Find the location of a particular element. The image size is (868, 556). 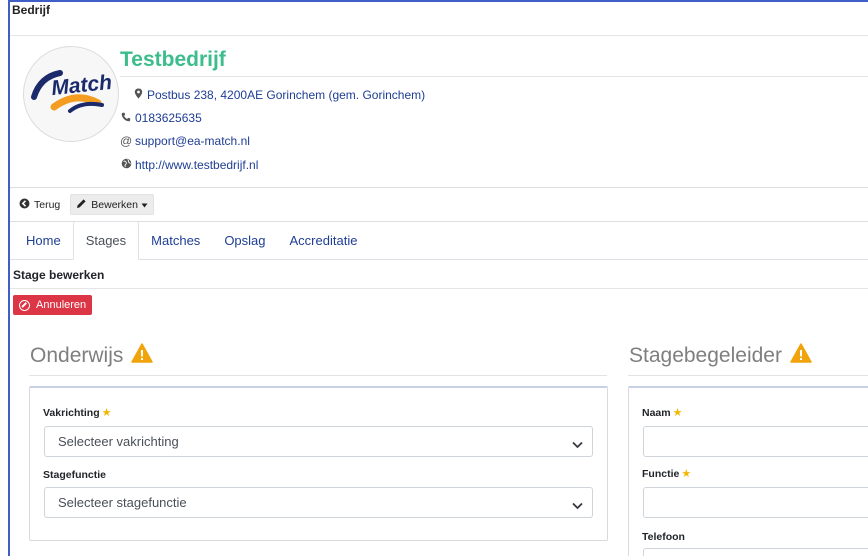

functie-label-row: Functie ★ is located at coordinates (667, 474).